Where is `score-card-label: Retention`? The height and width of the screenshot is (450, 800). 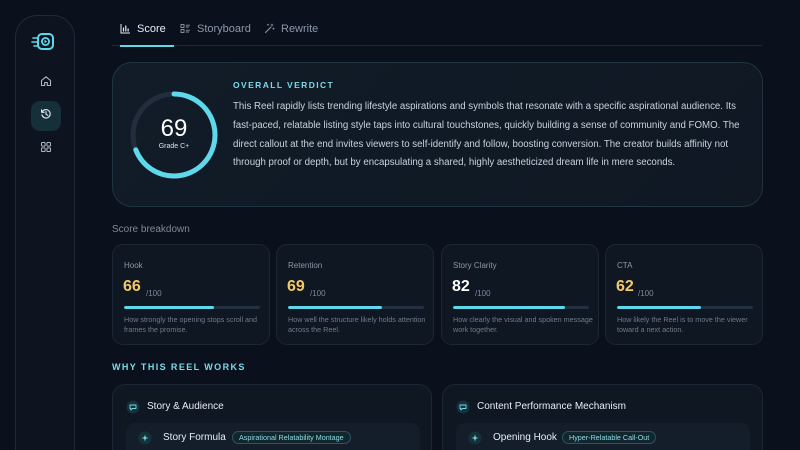 score-card-label: Retention is located at coordinates (305, 265).